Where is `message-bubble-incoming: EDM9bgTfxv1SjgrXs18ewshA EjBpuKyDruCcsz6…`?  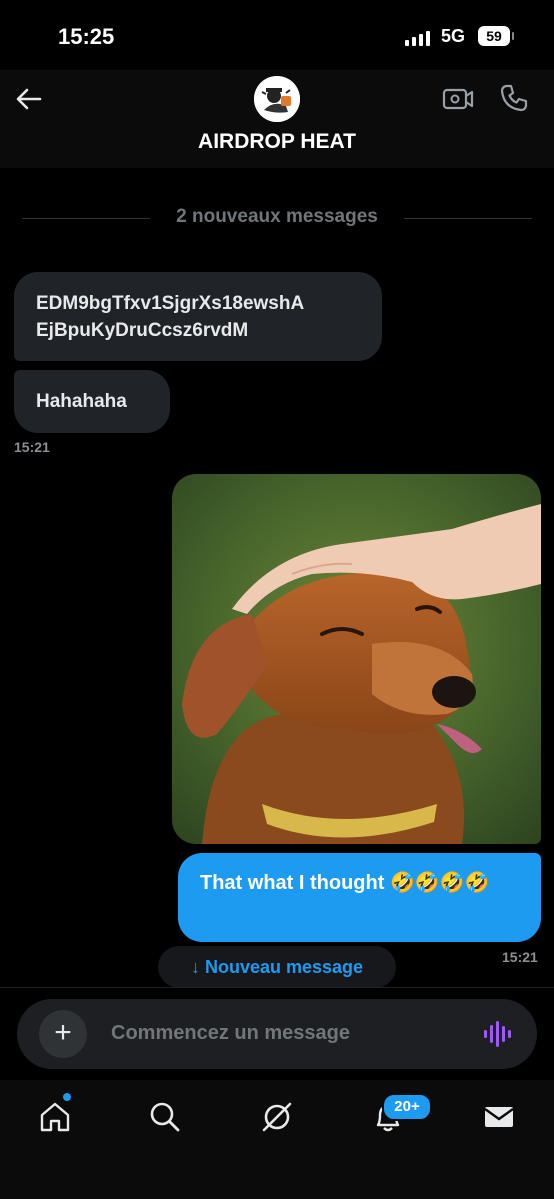 message-bubble-incoming: EDM9bgTfxv1SjgrXs18ewshA EjBpuKyDruCcsz6… is located at coordinates (198, 316).